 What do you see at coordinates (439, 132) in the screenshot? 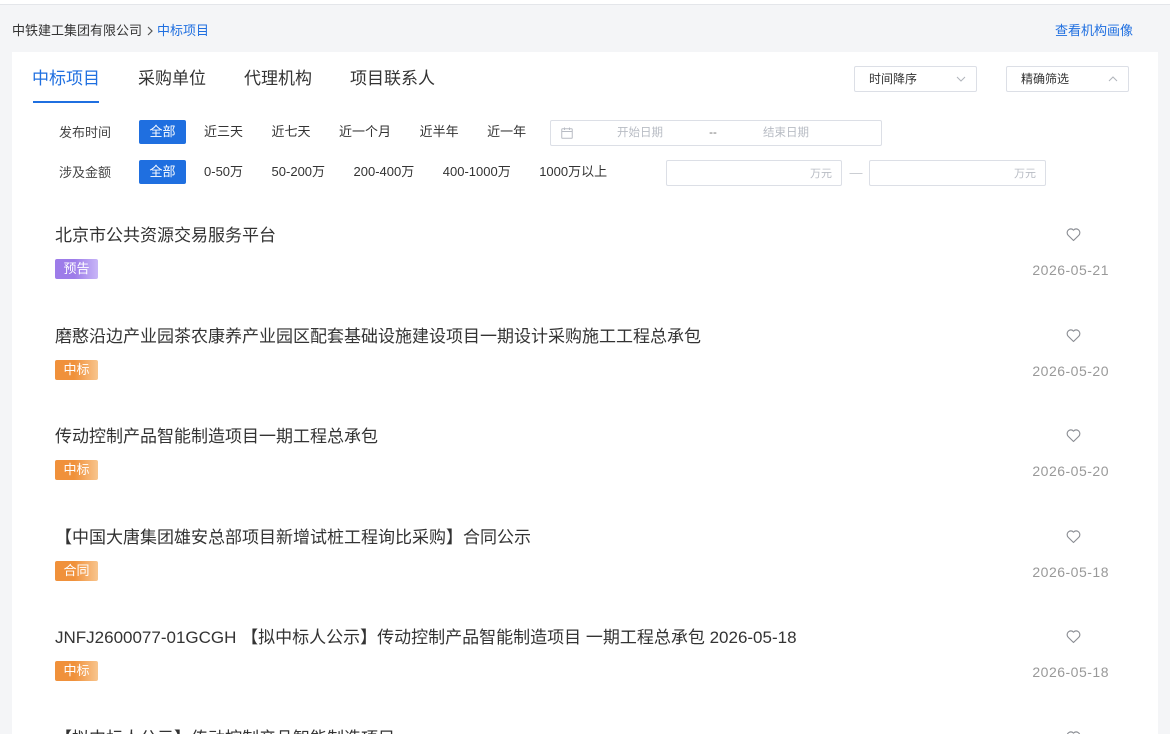
I see `publish-time-option-6-months: 近半年` at bounding box center [439, 132].